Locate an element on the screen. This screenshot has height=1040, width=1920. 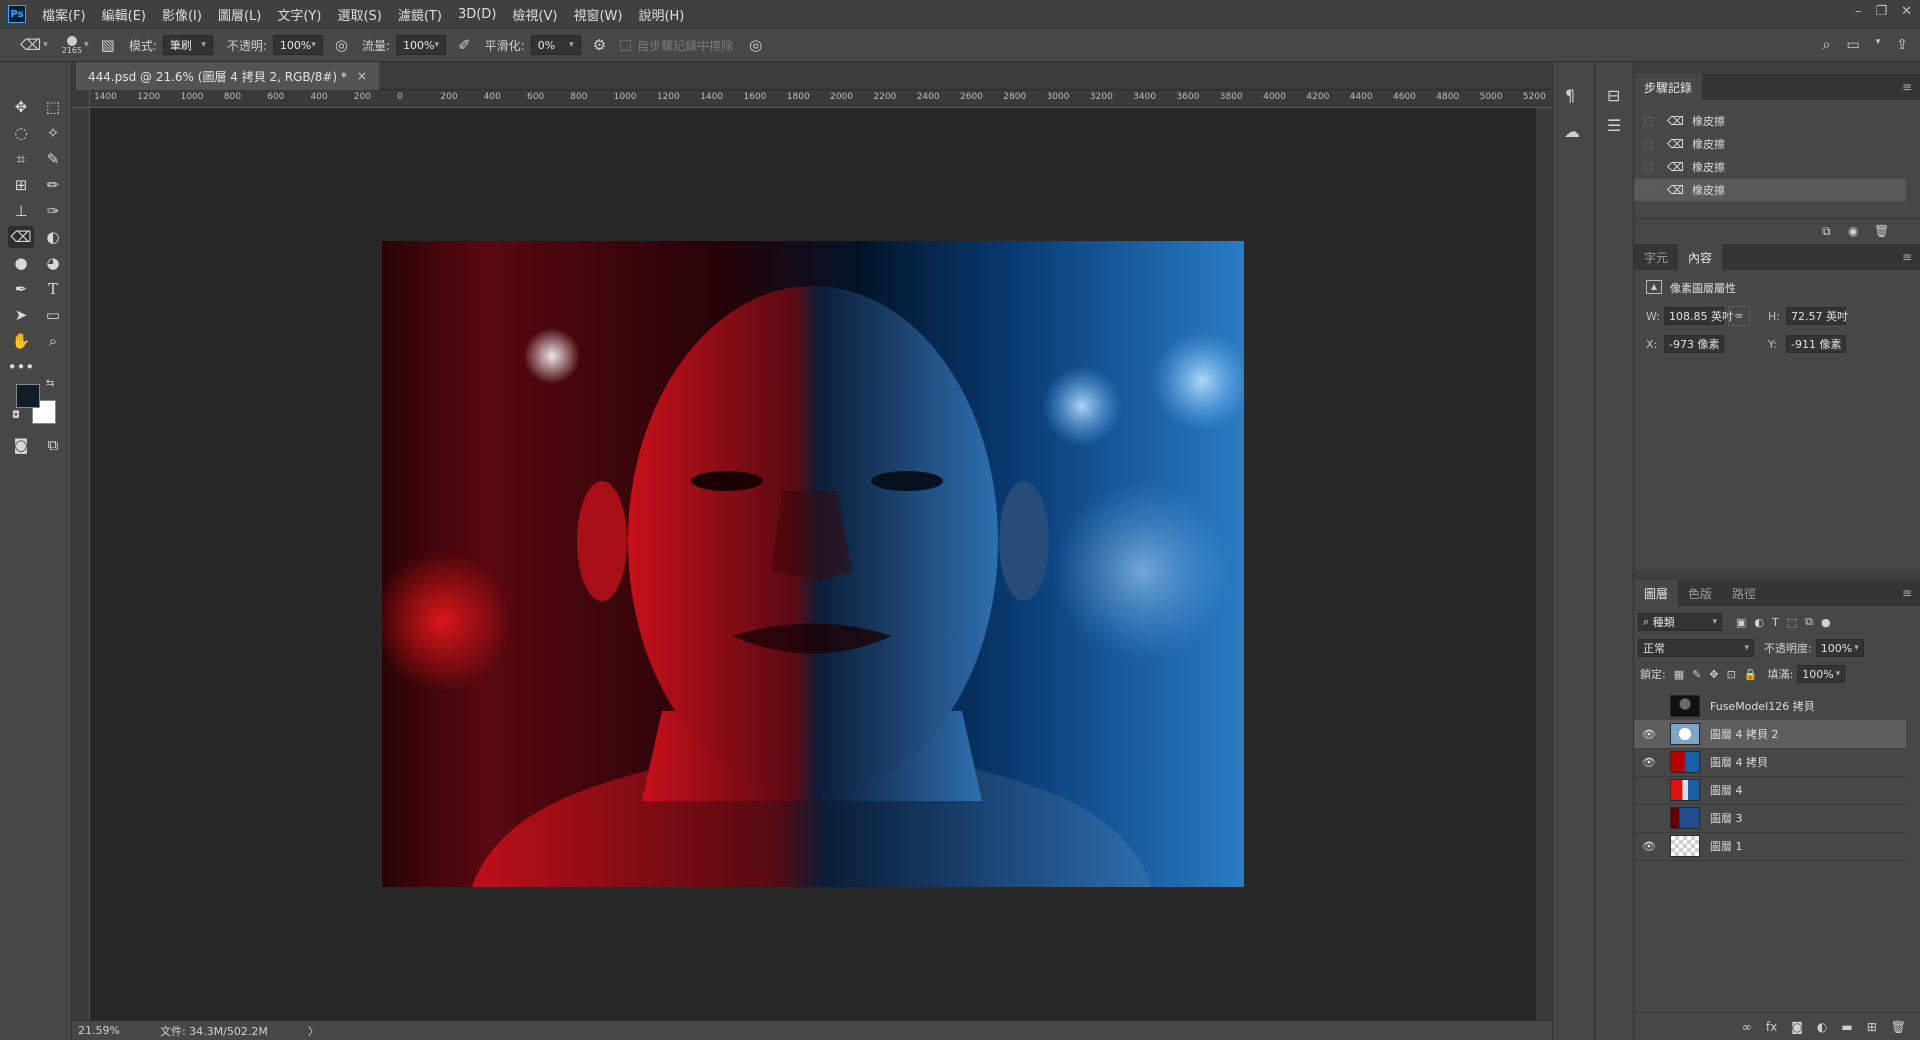
move-tool-icon: ✥ is located at coordinates (21, 107).